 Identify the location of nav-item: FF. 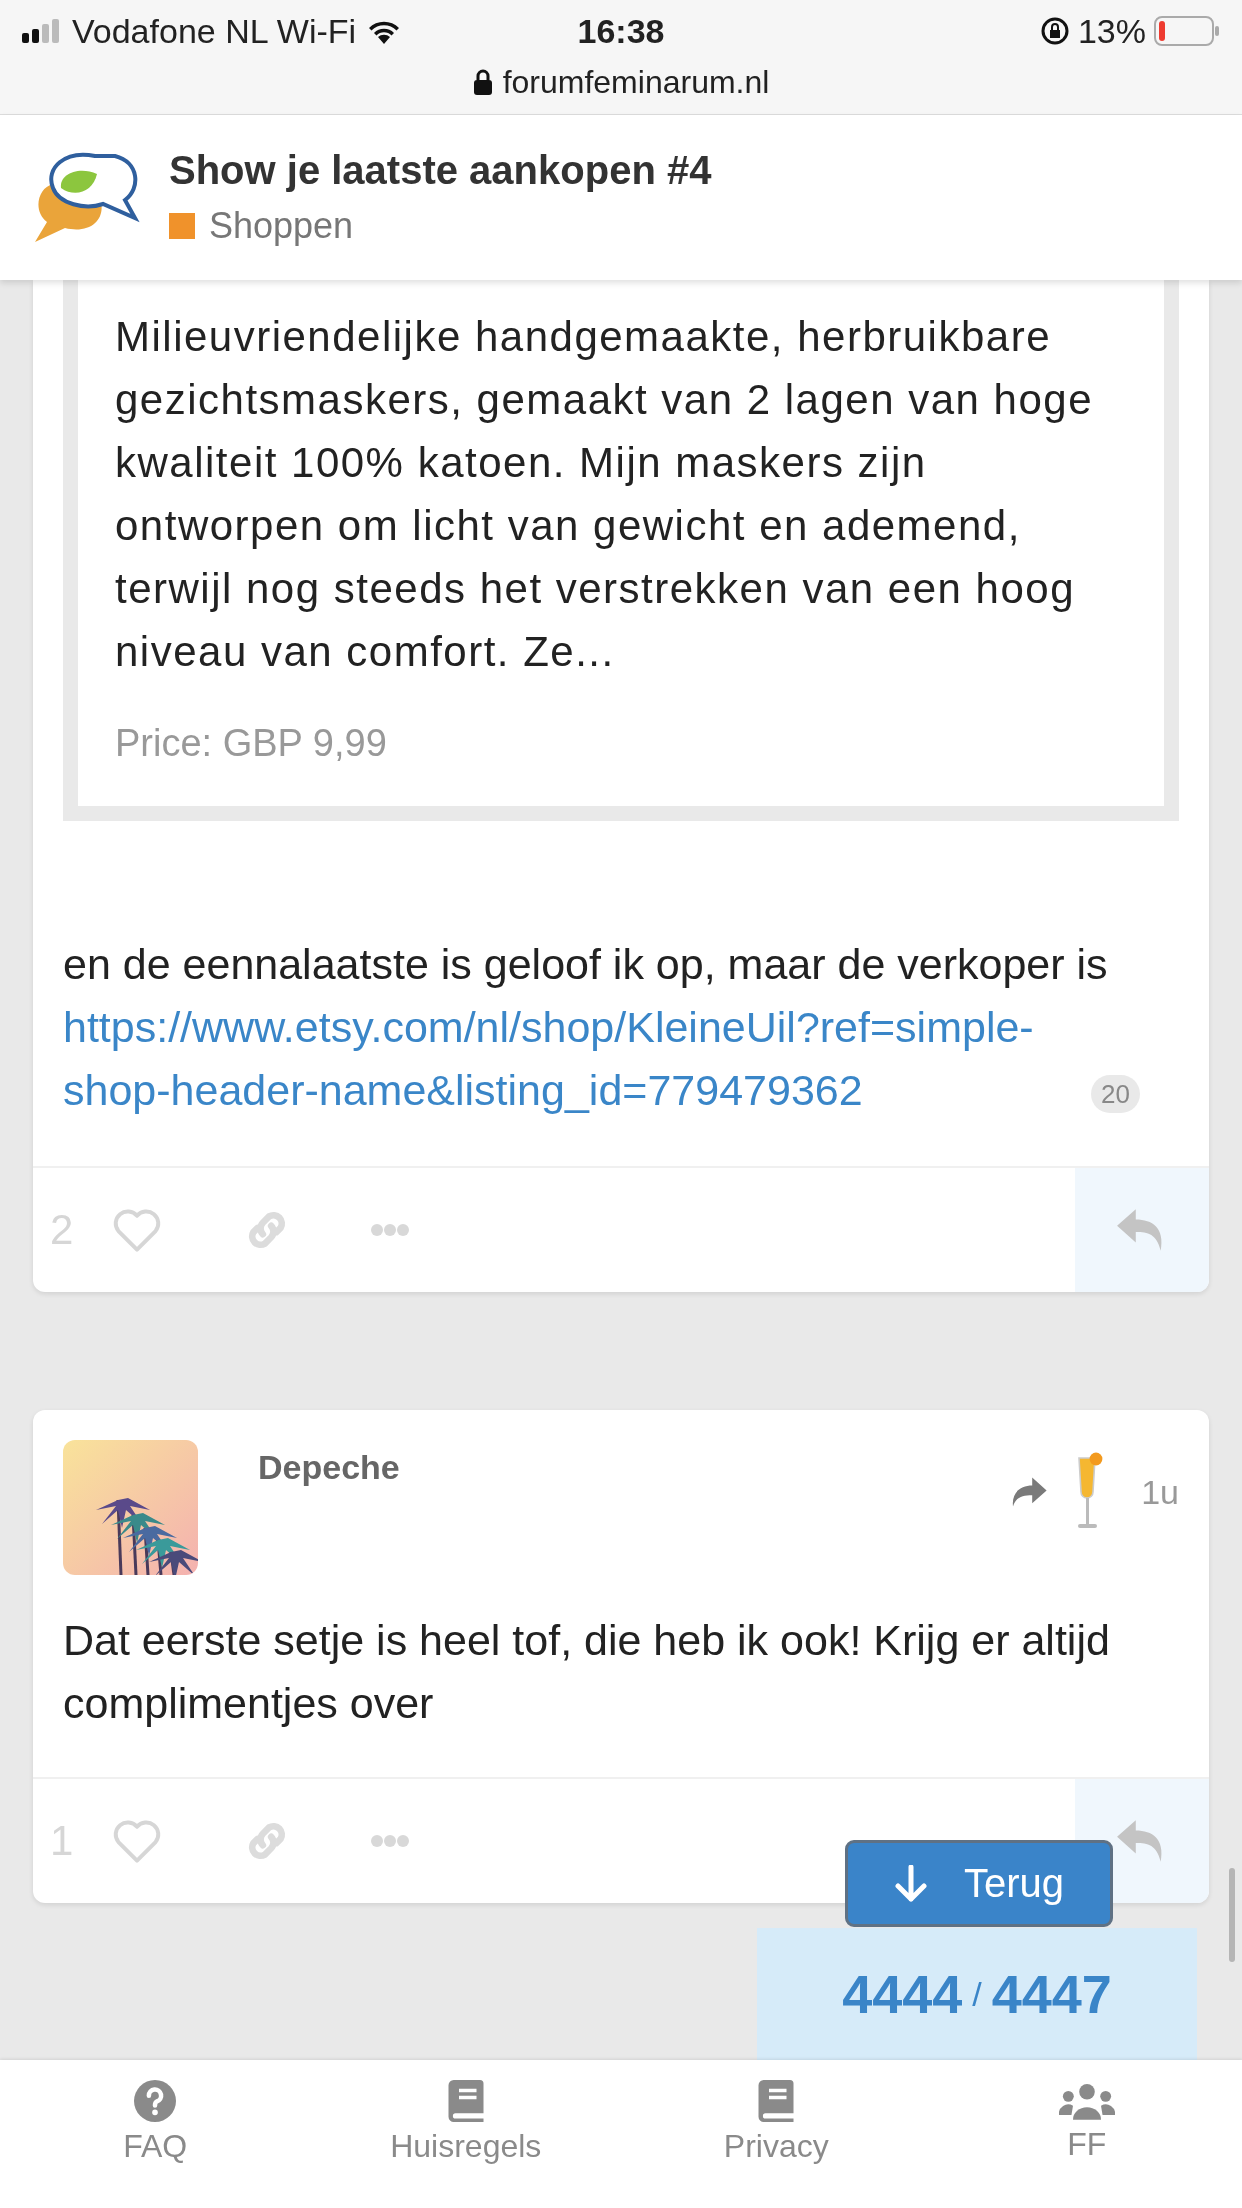
(1086, 2134).